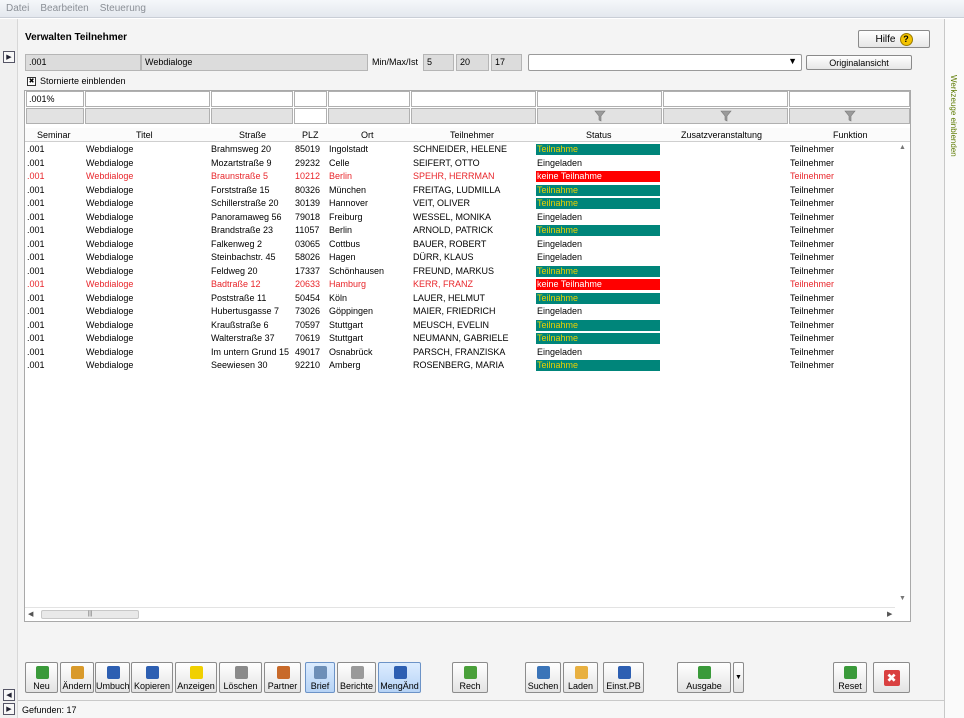 The image size is (964, 718). I want to click on loeschen-button: Löschen, so click(240, 677).